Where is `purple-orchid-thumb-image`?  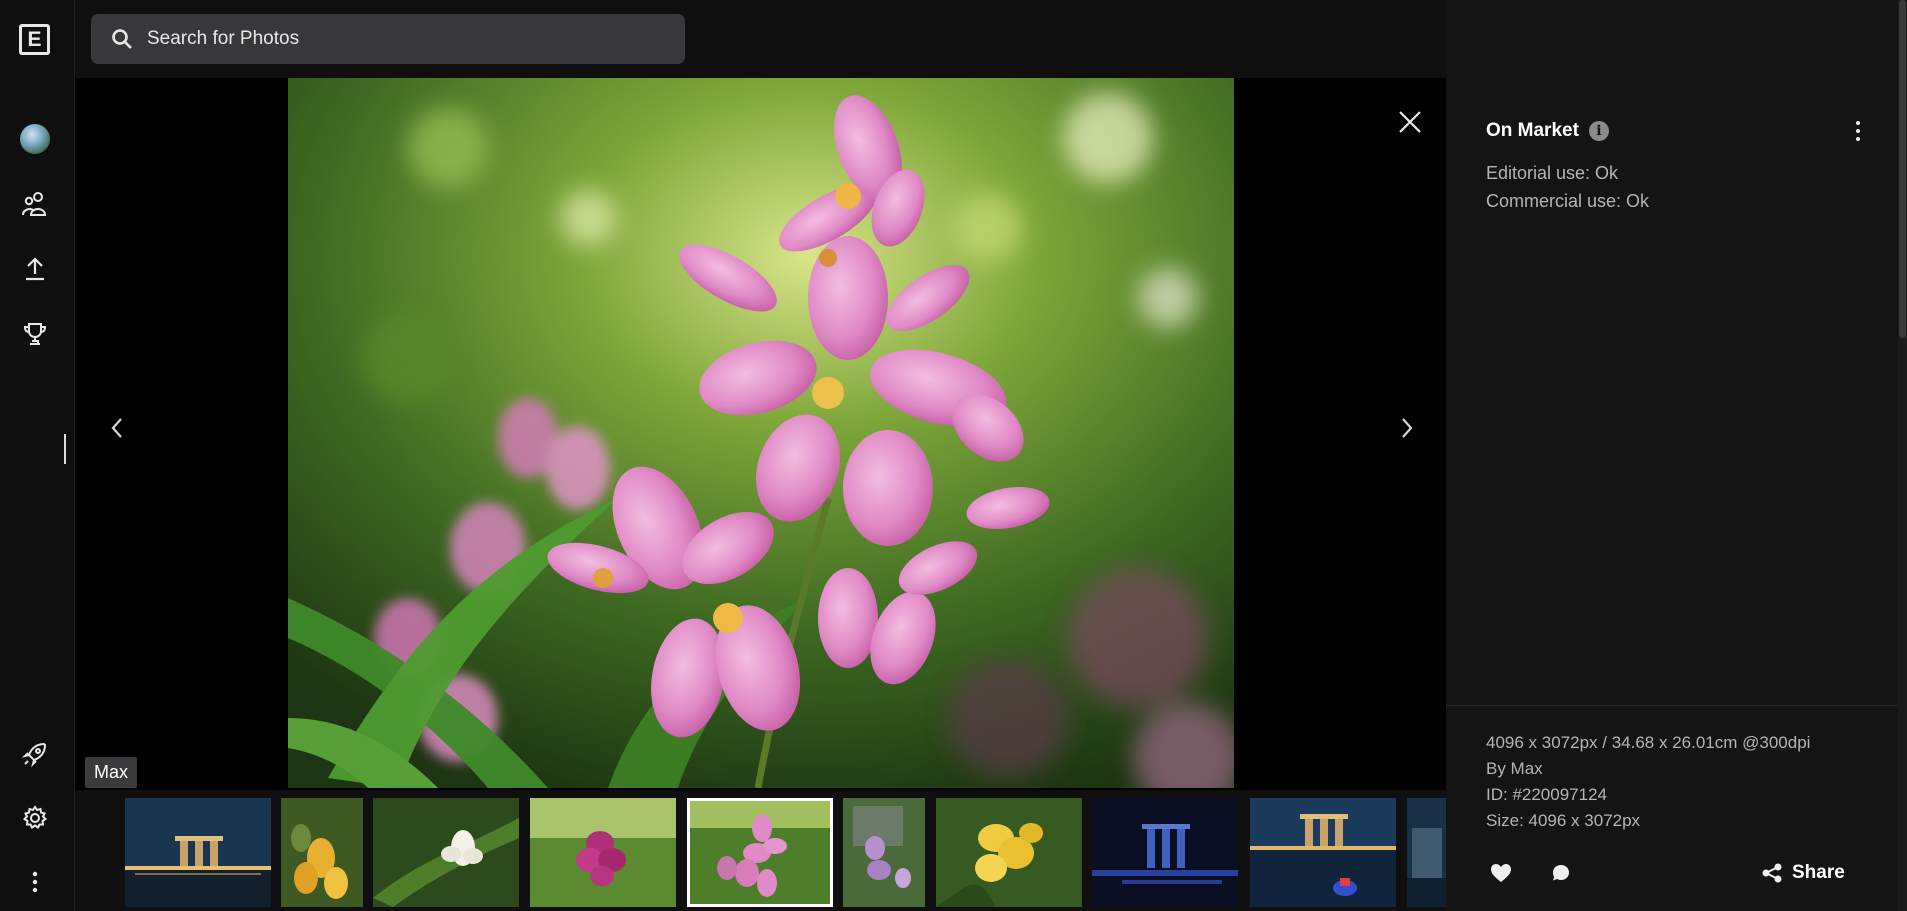
purple-orchid-thumb-image is located at coordinates (884, 852).